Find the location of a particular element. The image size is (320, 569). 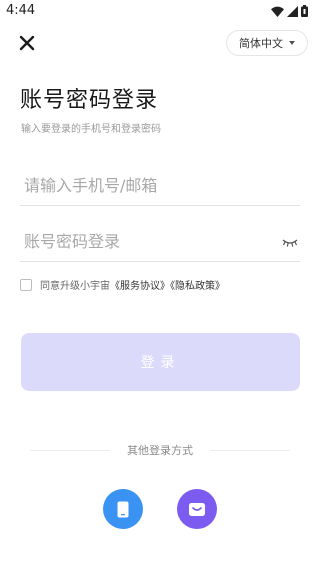

mail-icon is located at coordinates (197, 509).